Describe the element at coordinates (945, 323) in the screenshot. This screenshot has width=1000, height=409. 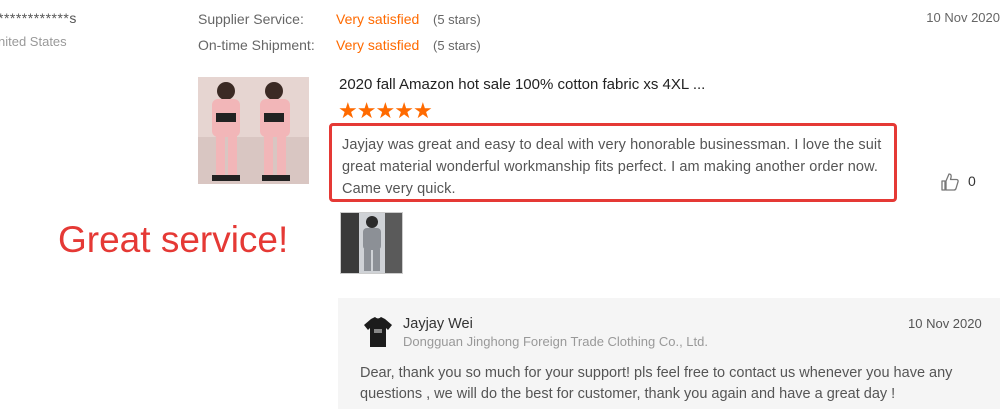
I see `reply-date: 10 Nov 2020` at that location.